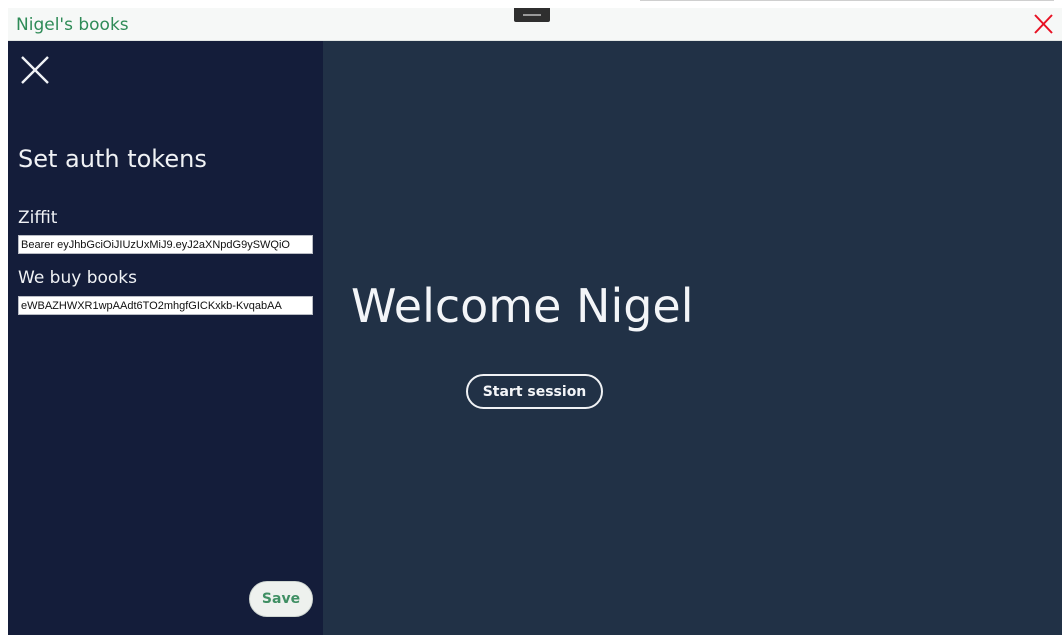 This screenshot has height=635, width=1062. What do you see at coordinates (72, 25) in the screenshot?
I see `window-title: Nigel's books` at bounding box center [72, 25].